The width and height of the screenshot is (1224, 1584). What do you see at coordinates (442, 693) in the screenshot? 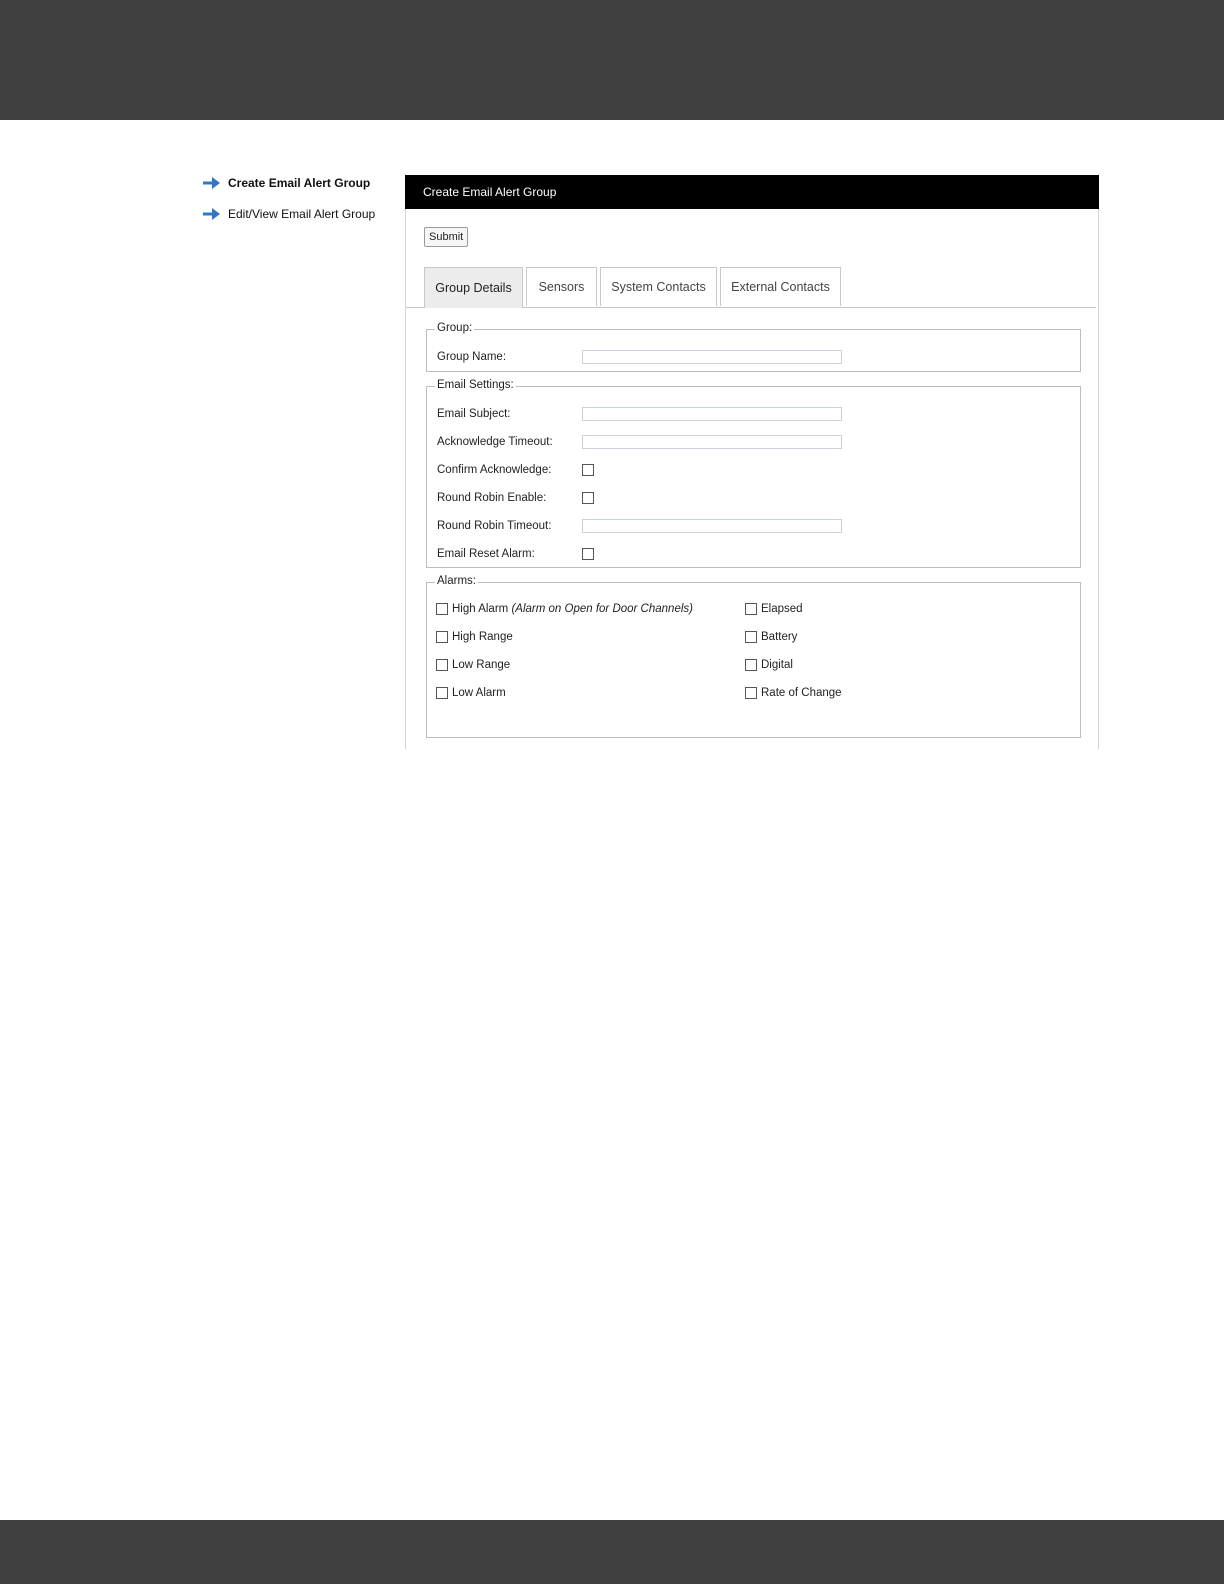
I see `low-alarm-checkbox` at bounding box center [442, 693].